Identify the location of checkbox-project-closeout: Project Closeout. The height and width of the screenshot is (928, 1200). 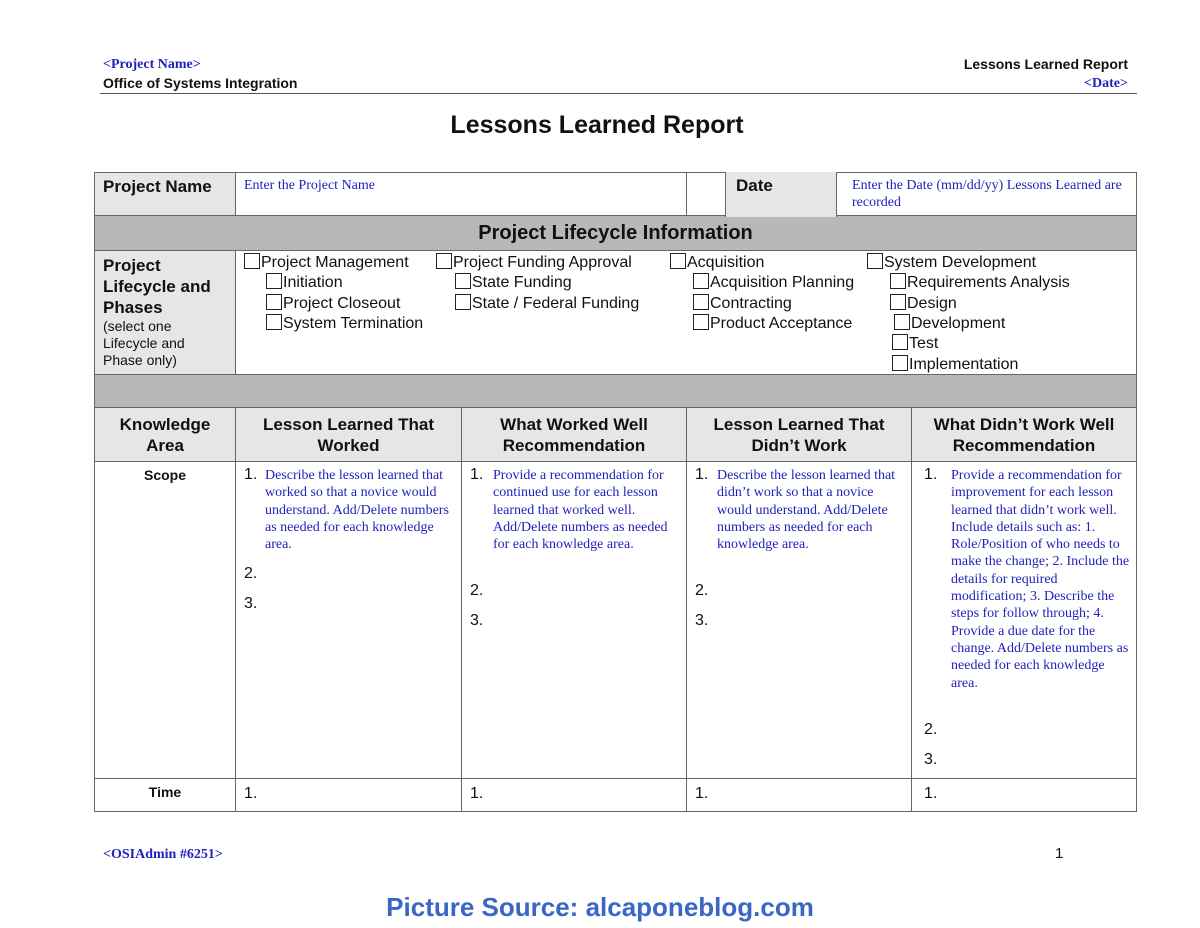
(333, 304).